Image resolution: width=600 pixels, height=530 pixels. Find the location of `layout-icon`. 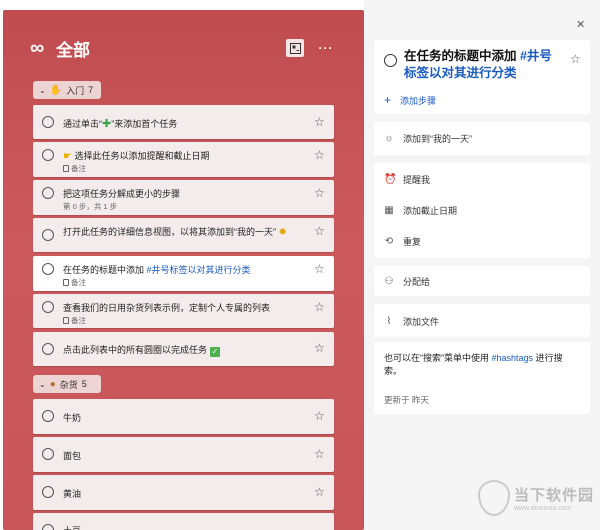

layout-icon is located at coordinates (295, 48).